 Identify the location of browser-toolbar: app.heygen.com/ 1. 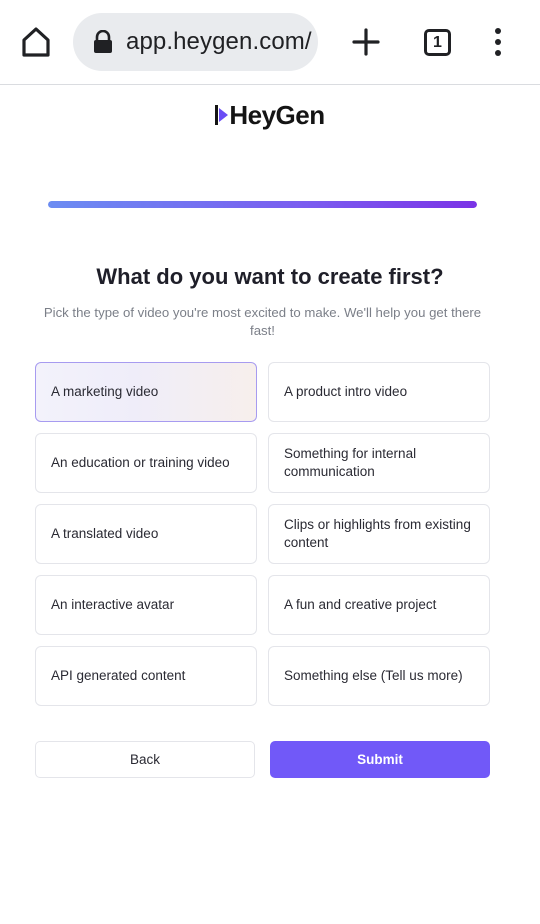
(270, 42).